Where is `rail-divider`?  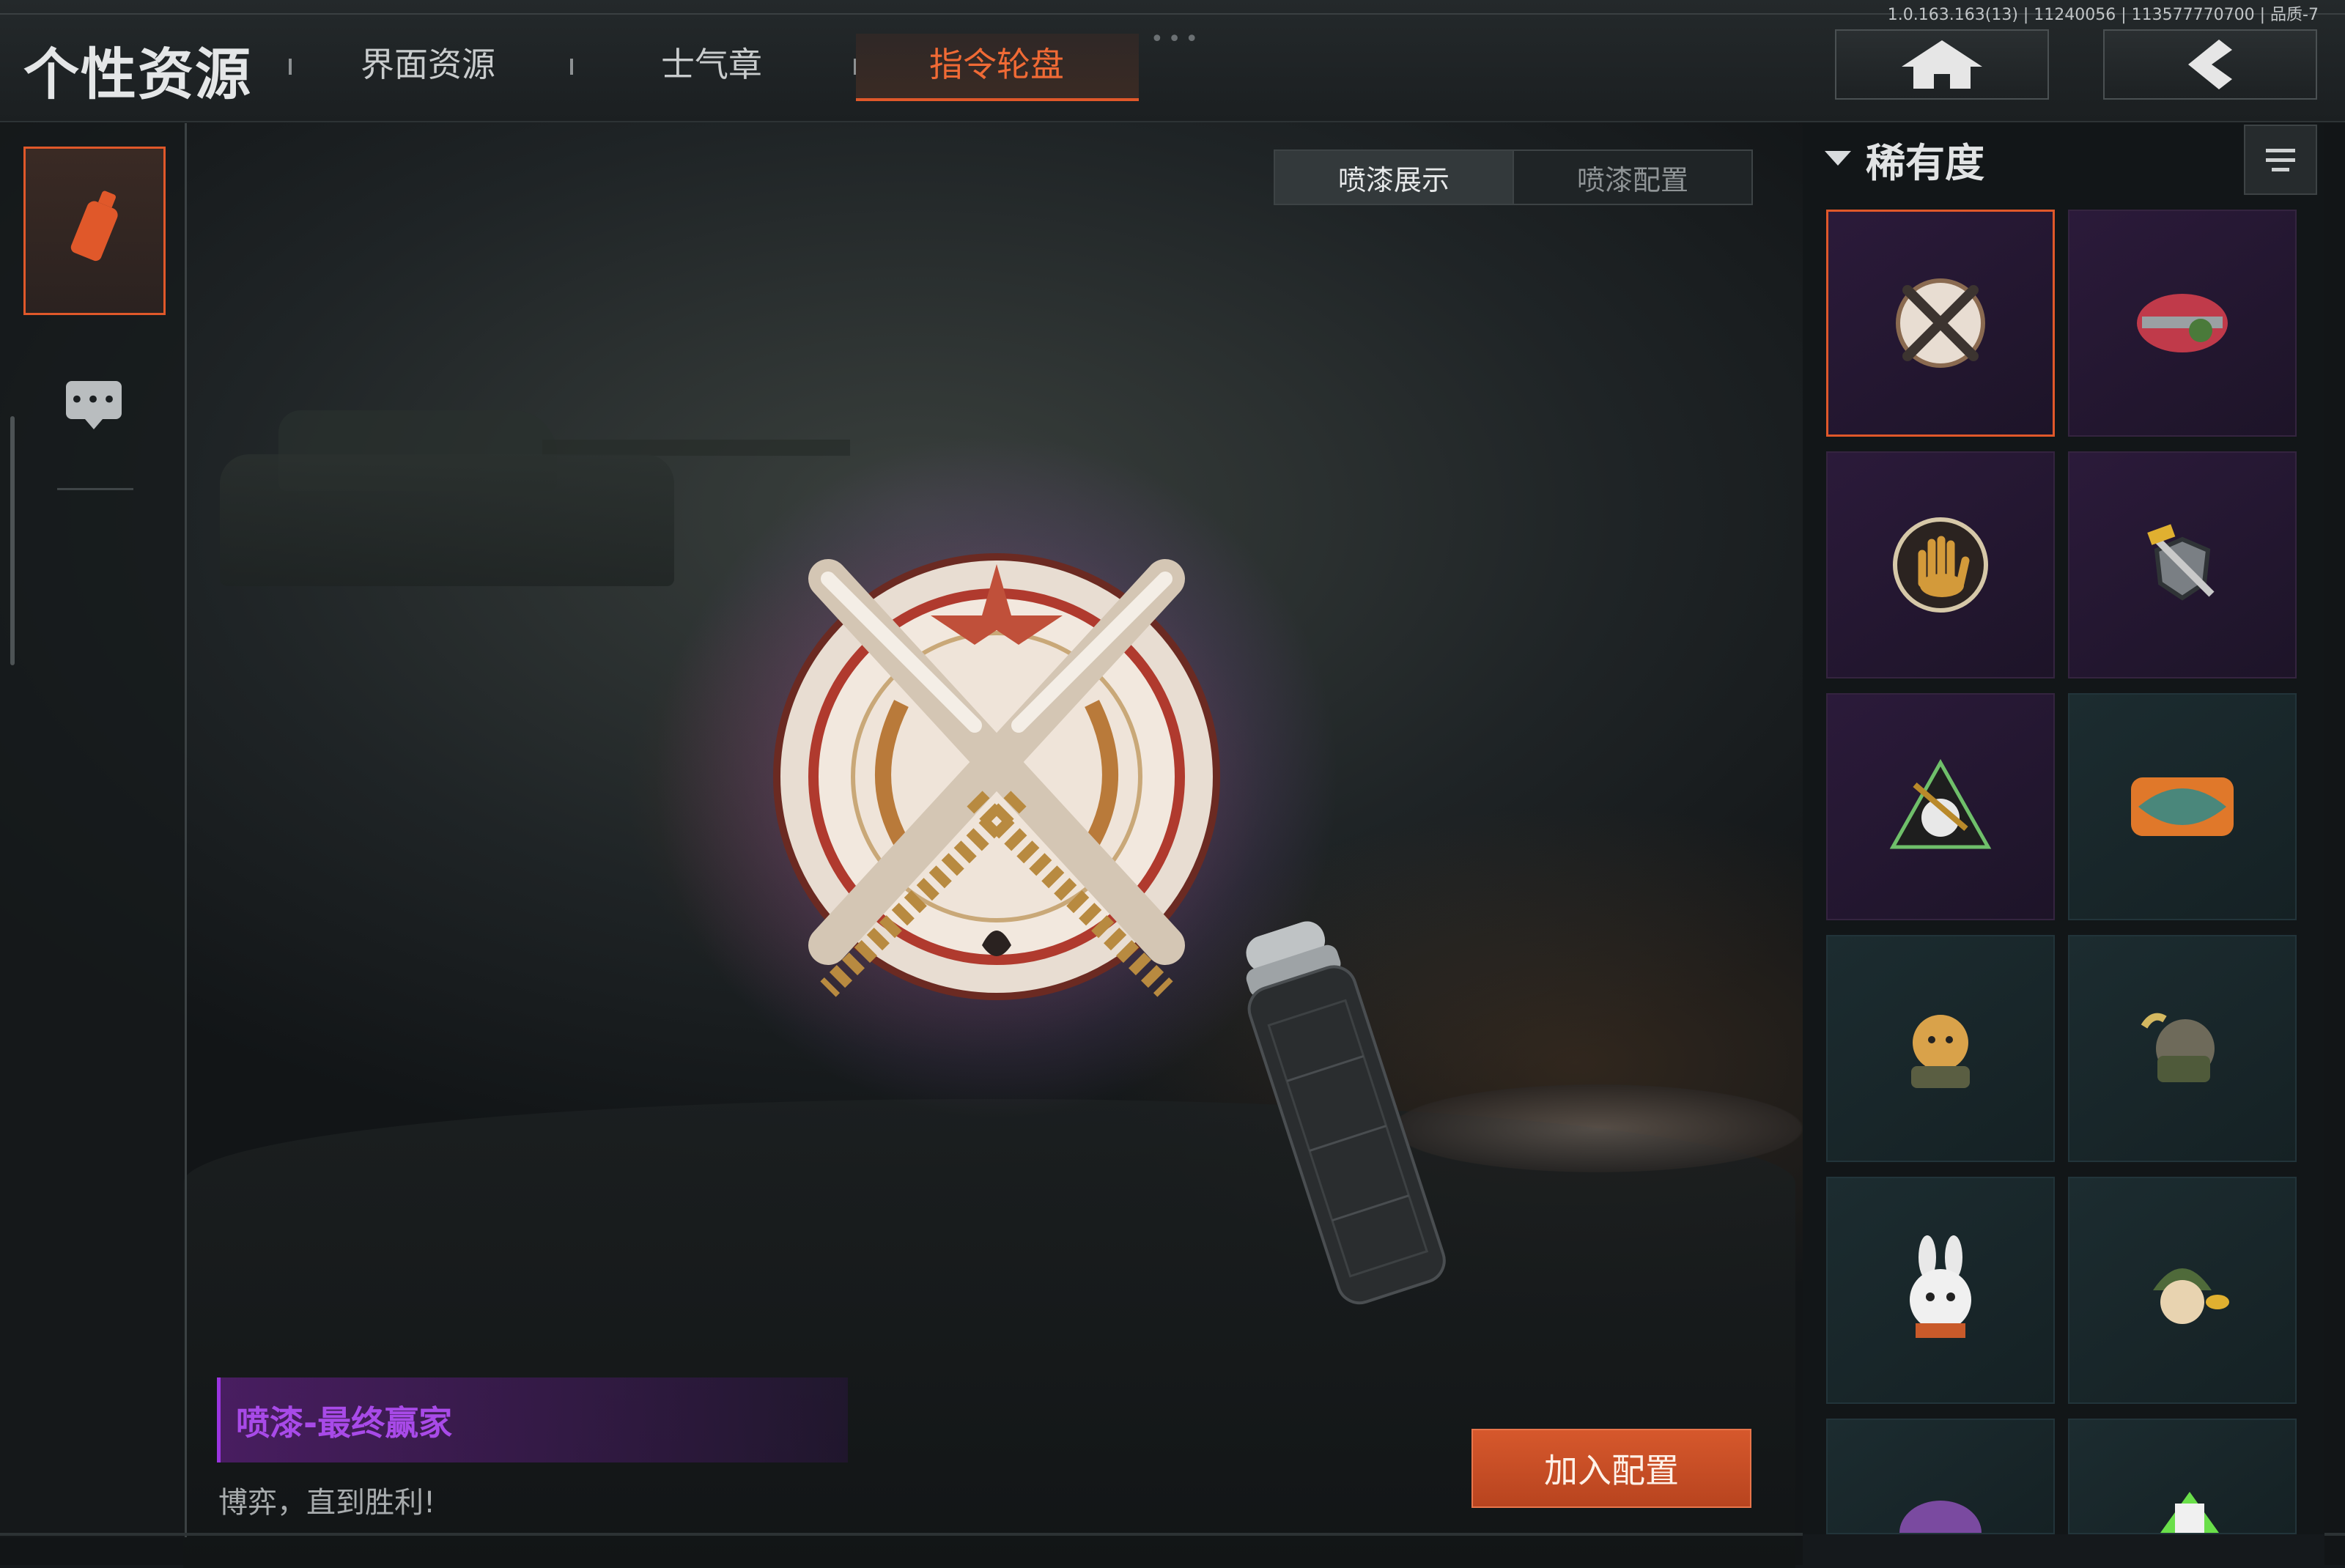 rail-divider is located at coordinates (95, 489).